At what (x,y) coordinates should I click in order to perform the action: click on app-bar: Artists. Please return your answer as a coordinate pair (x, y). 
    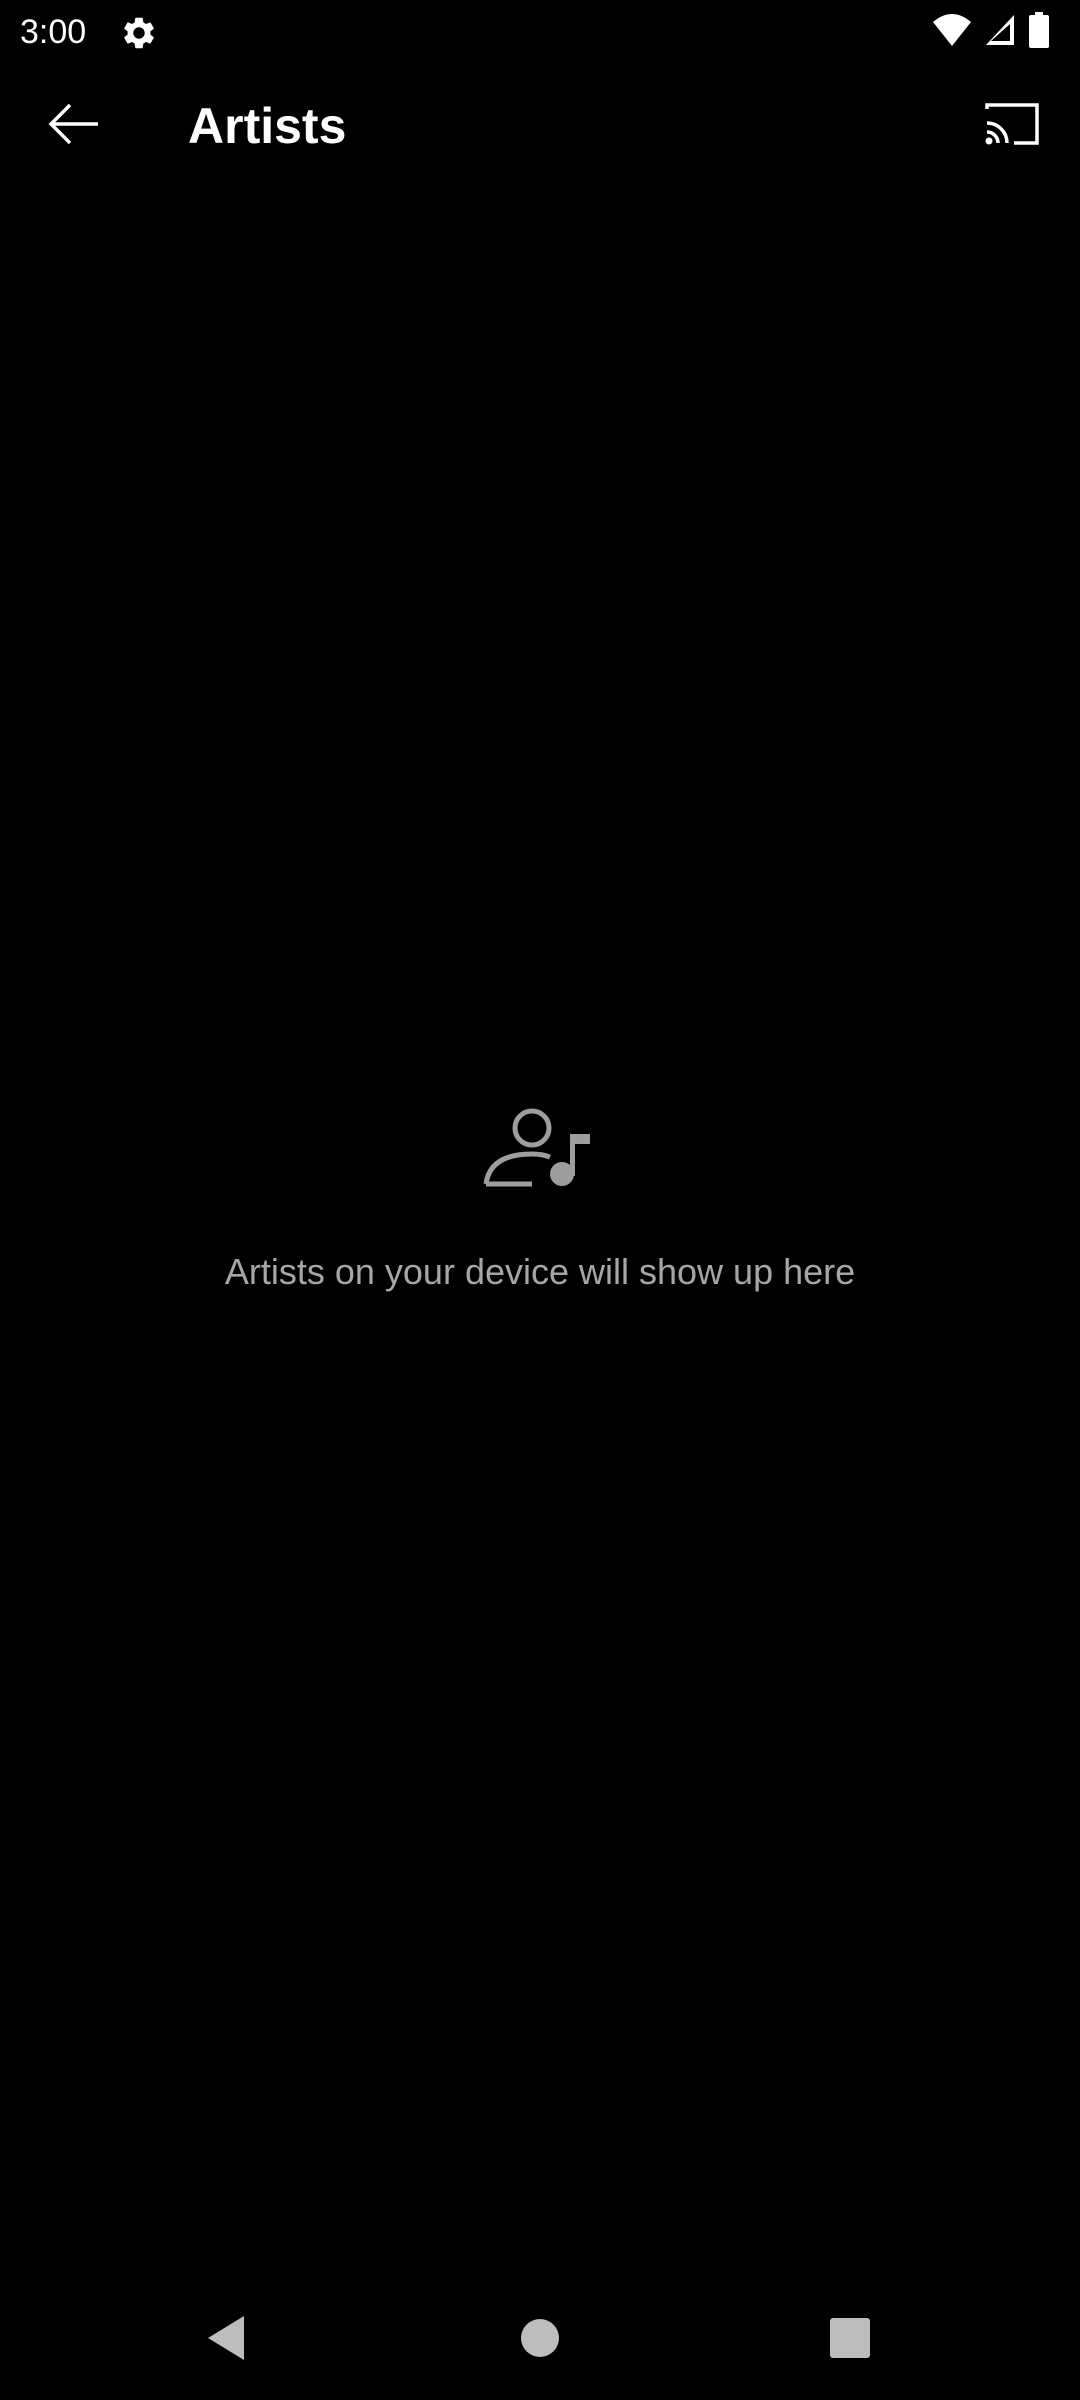
    Looking at the image, I should click on (540, 126).